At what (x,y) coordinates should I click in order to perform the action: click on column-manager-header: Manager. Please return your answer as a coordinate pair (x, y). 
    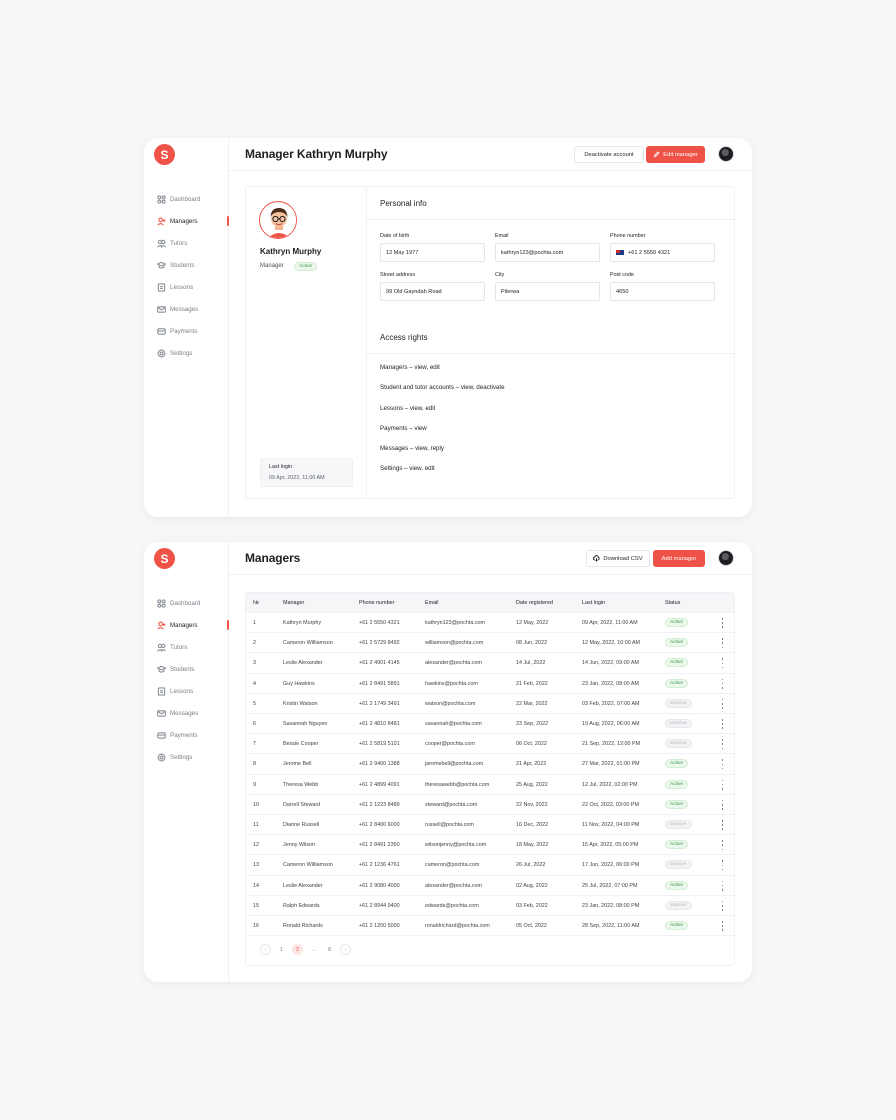
    Looking at the image, I should click on (293, 603).